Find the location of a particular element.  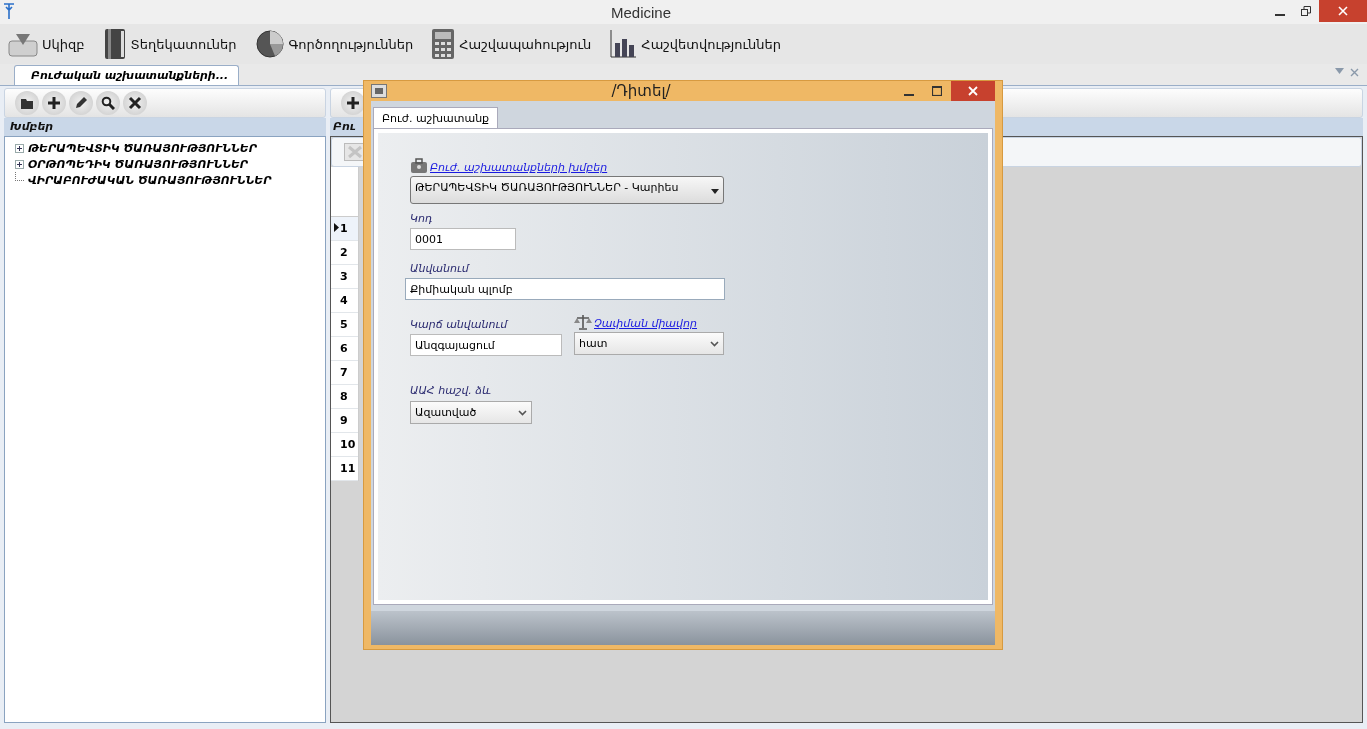

calculator-icon is located at coordinates (443, 44).